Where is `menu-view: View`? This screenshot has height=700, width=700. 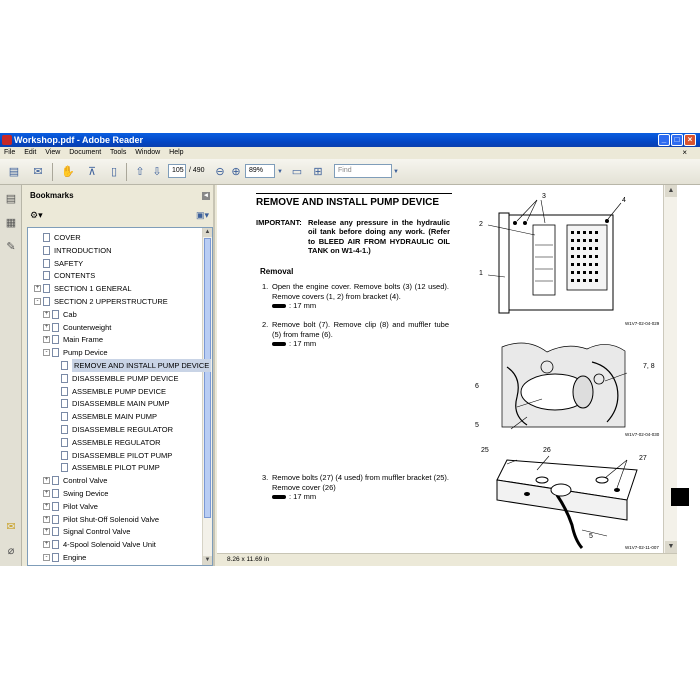
menu-view: View is located at coordinates (52, 152).